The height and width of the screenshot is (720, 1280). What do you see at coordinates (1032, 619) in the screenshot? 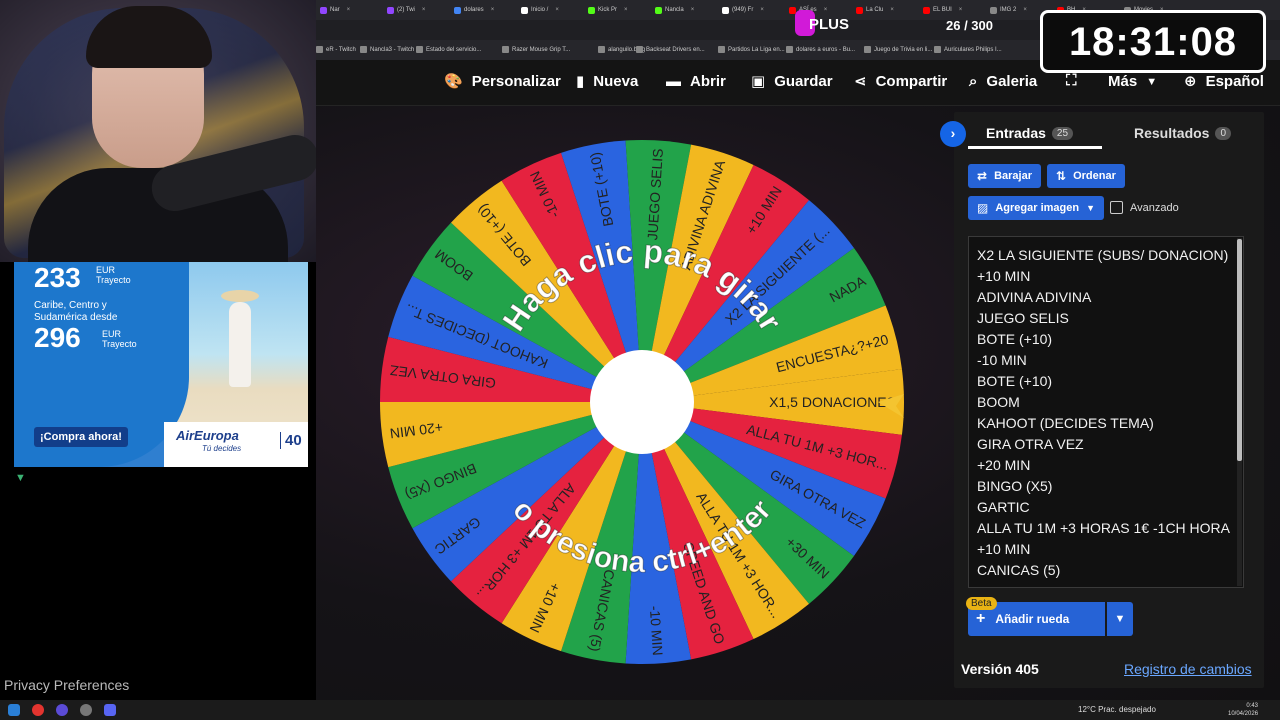
I see `add-wheel-label: Añadir rueda` at bounding box center [1032, 619].